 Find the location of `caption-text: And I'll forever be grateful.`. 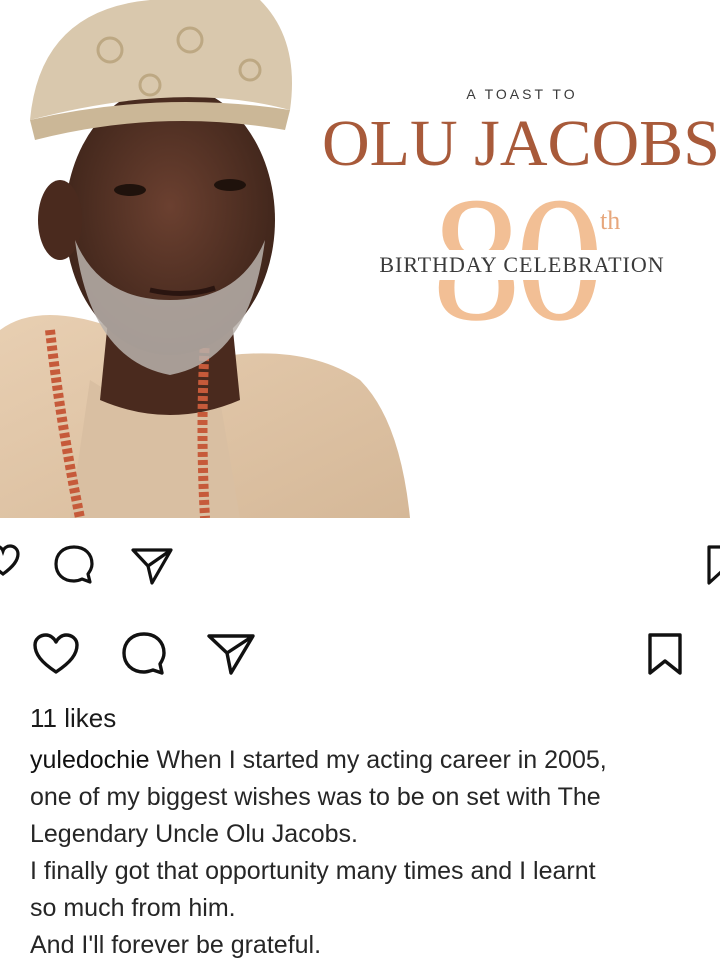

caption-text: And I'll forever be grateful. is located at coordinates (176, 945).